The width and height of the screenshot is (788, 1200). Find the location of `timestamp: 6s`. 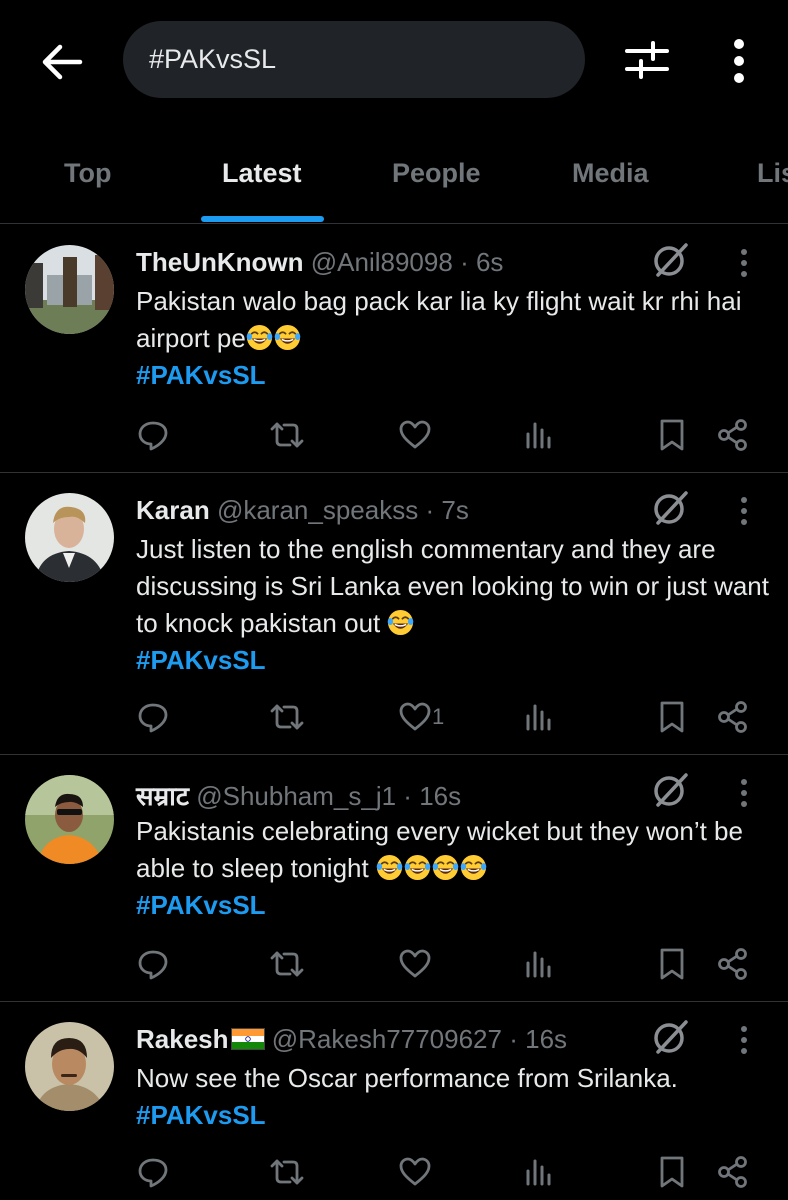

timestamp: 6s is located at coordinates (489, 262).